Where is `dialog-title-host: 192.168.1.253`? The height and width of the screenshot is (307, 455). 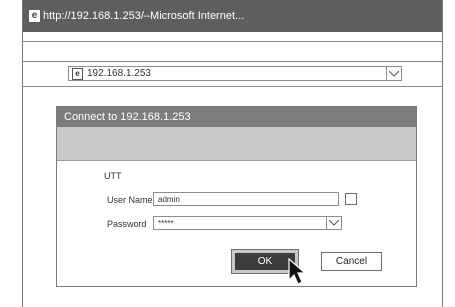 dialog-title-host: 192.168.1.253 is located at coordinates (155, 117).